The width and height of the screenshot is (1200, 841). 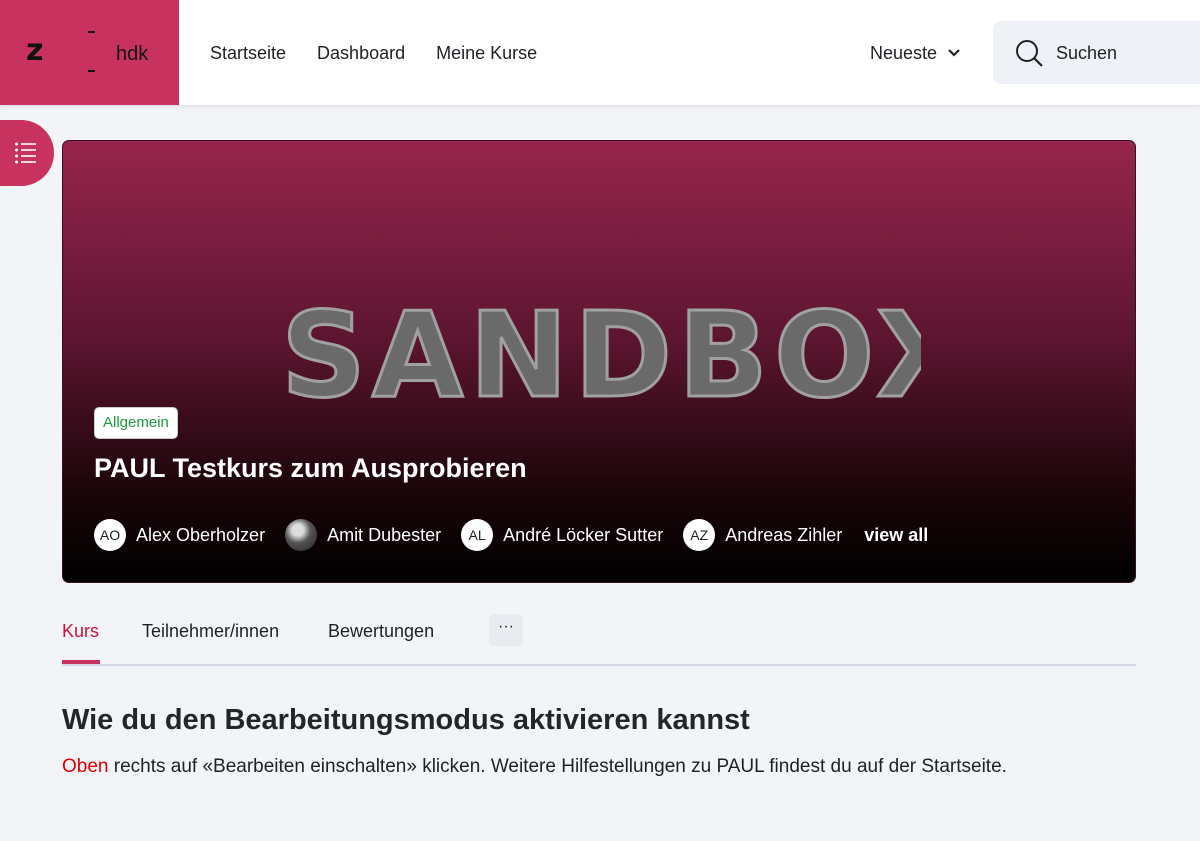 I want to click on banner-text: SANDBOX, so click(x=601, y=348).